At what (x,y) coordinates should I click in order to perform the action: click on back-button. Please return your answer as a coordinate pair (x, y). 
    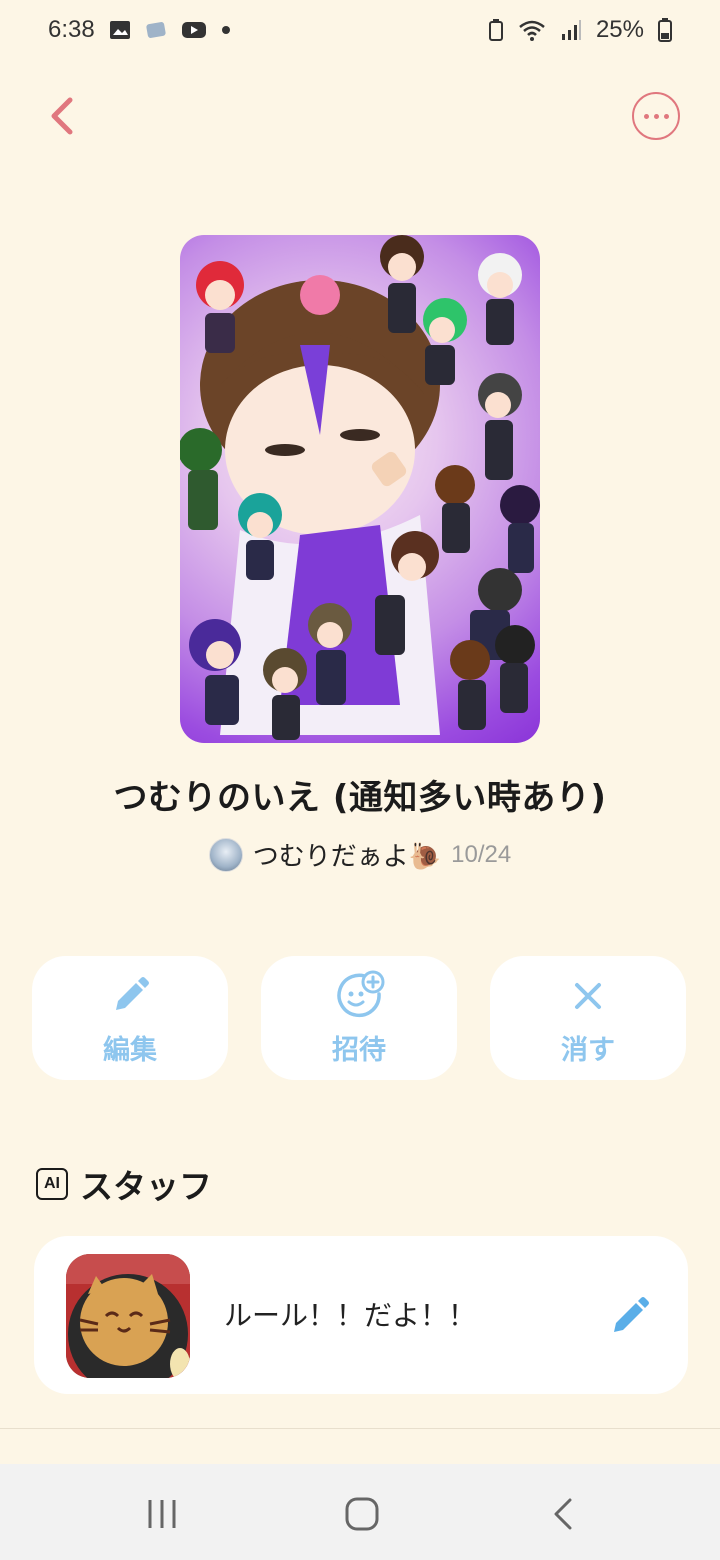
    Looking at the image, I should click on (64, 116).